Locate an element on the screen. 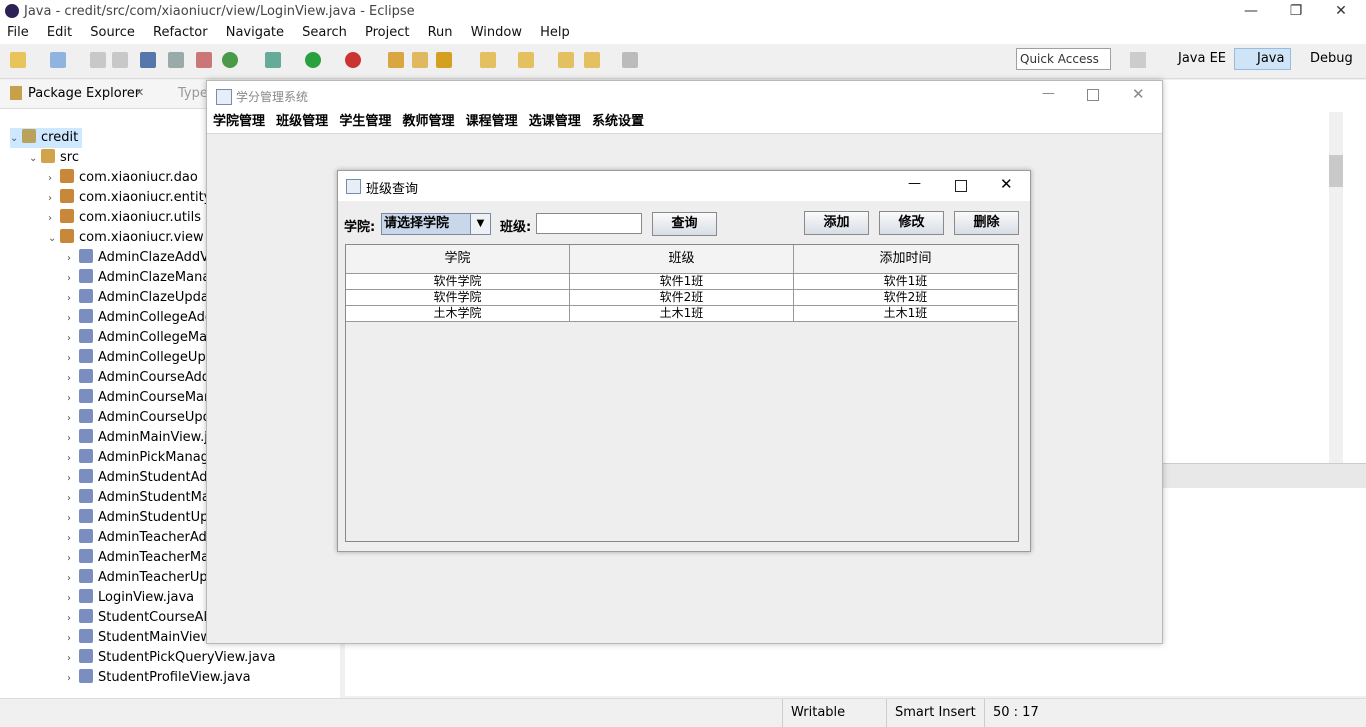 This screenshot has width=1366, height=727. menu-window: Window is located at coordinates (496, 33).